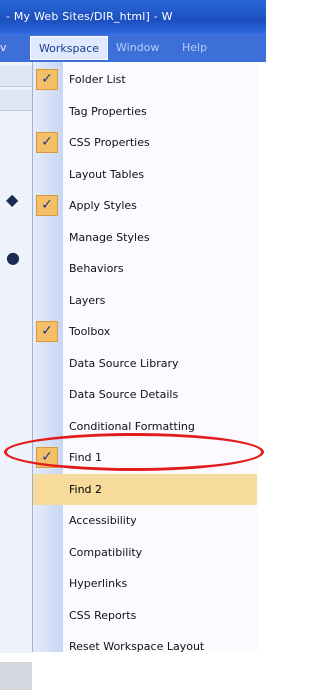 The height and width of the screenshot is (690, 320). I want to click on menu-item-label: Apply Styles, so click(103, 205).